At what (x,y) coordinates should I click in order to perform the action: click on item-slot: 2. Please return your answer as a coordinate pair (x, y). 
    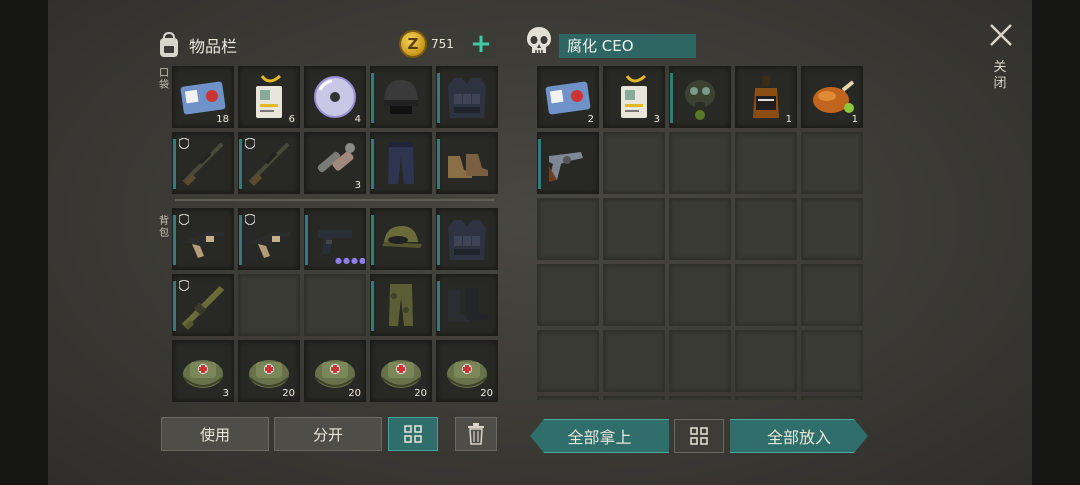
    Looking at the image, I should click on (568, 97).